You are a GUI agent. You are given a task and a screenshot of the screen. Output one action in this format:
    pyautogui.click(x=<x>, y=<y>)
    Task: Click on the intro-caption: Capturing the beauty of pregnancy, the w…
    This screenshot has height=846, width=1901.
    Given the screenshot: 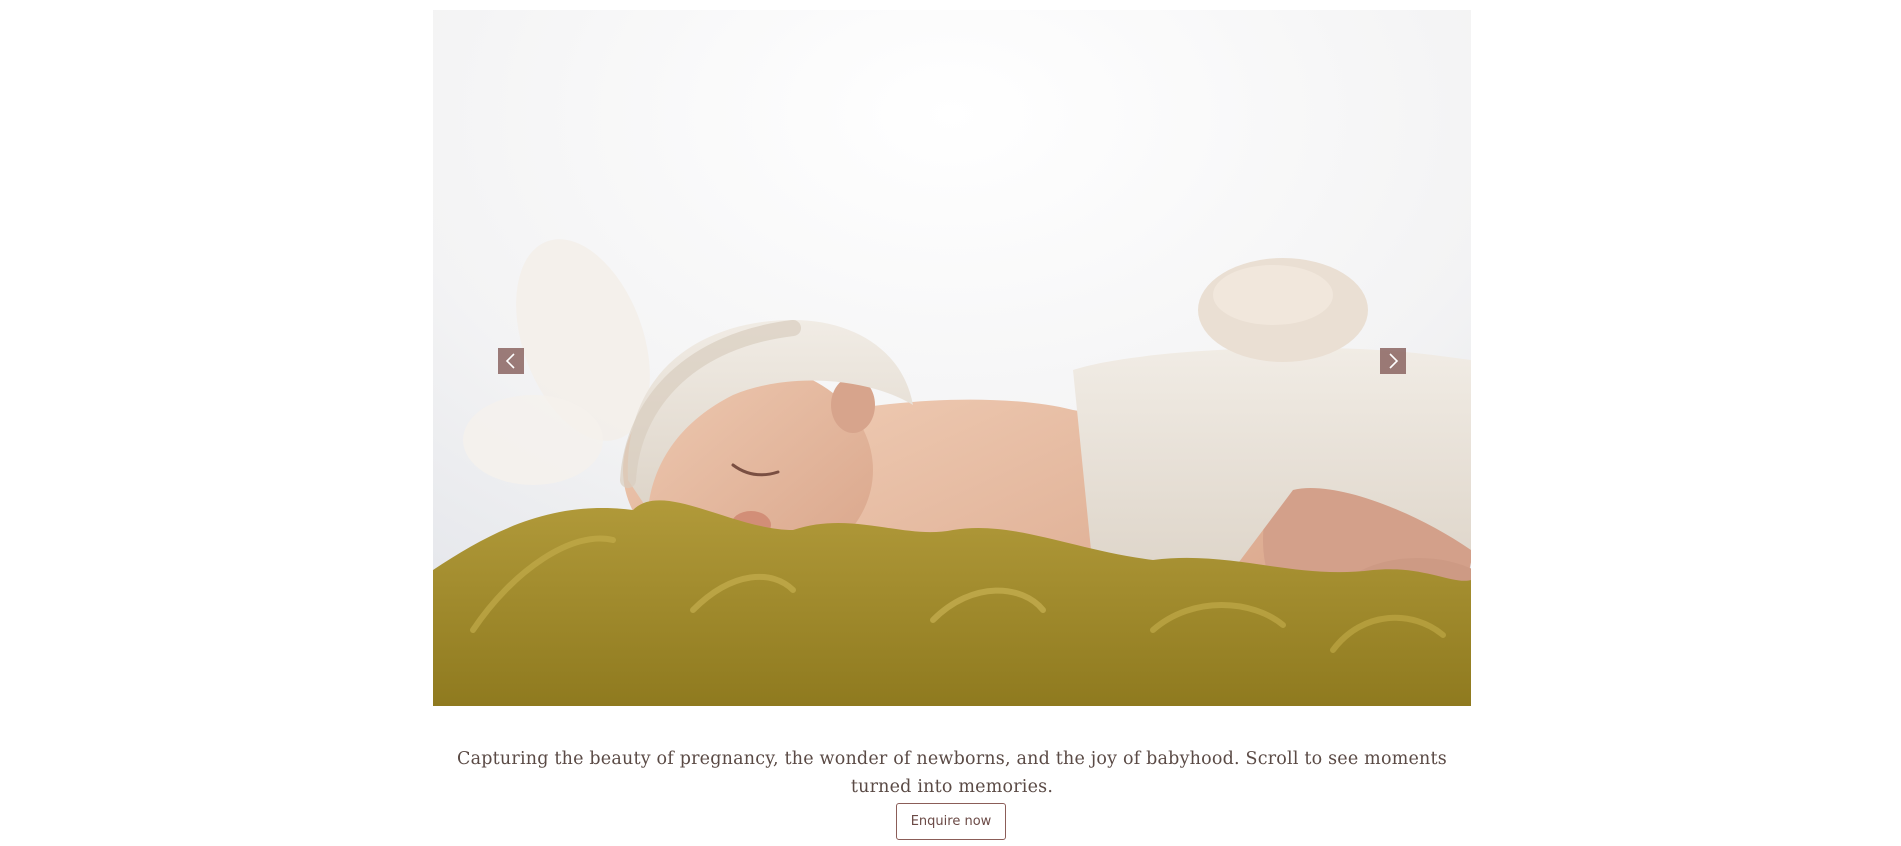 What is the action you would take?
    pyautogui.click(x=952, y=772)
    